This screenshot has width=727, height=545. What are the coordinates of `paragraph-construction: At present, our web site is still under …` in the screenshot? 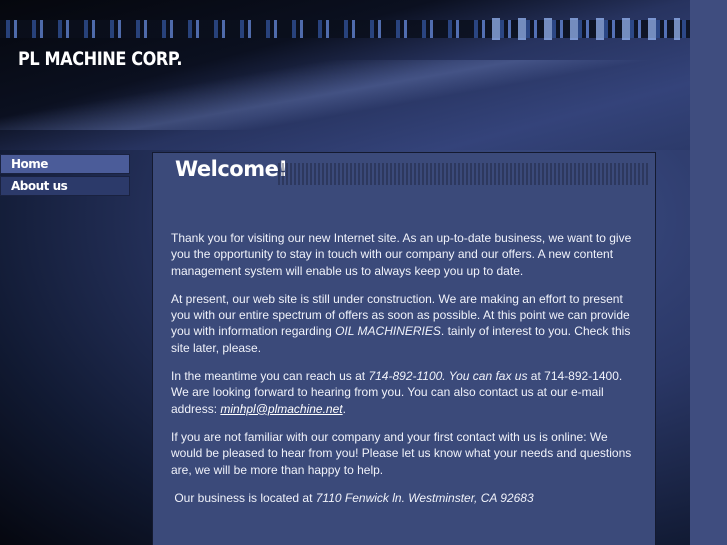 It's located at (406, 323).